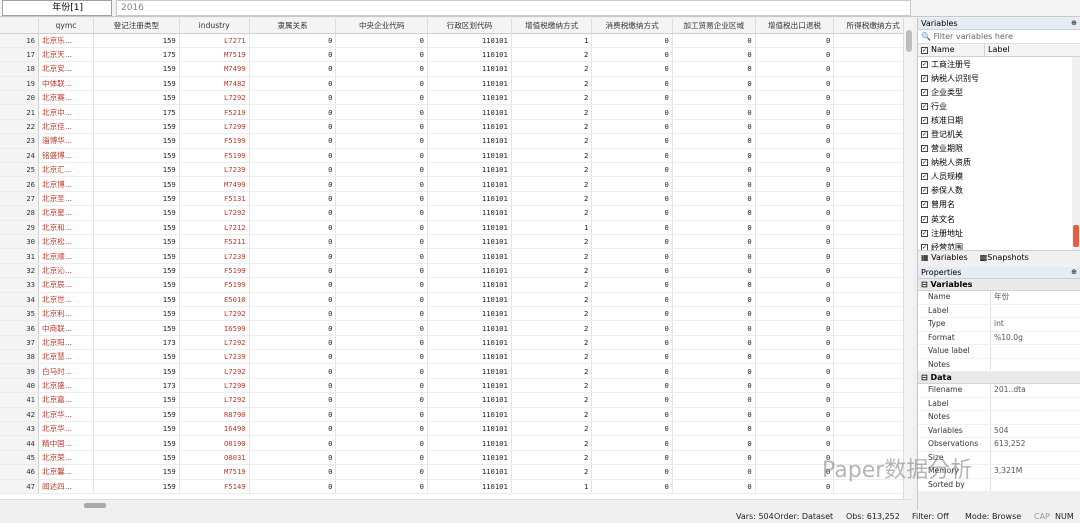 This screenshot has height=523, width=1080. Describe the element at coordinates (214, 170) in the screenshot. I see `table-cell: L7239` at that location.